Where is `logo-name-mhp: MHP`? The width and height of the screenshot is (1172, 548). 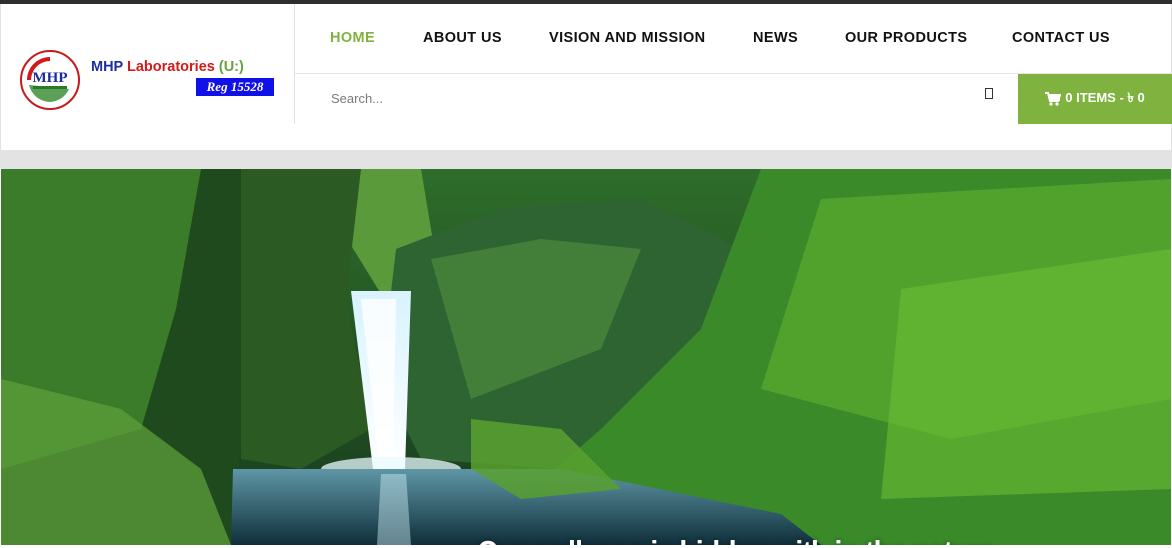 logo-name-mhp: MHP is located at coordinates (107, 67).